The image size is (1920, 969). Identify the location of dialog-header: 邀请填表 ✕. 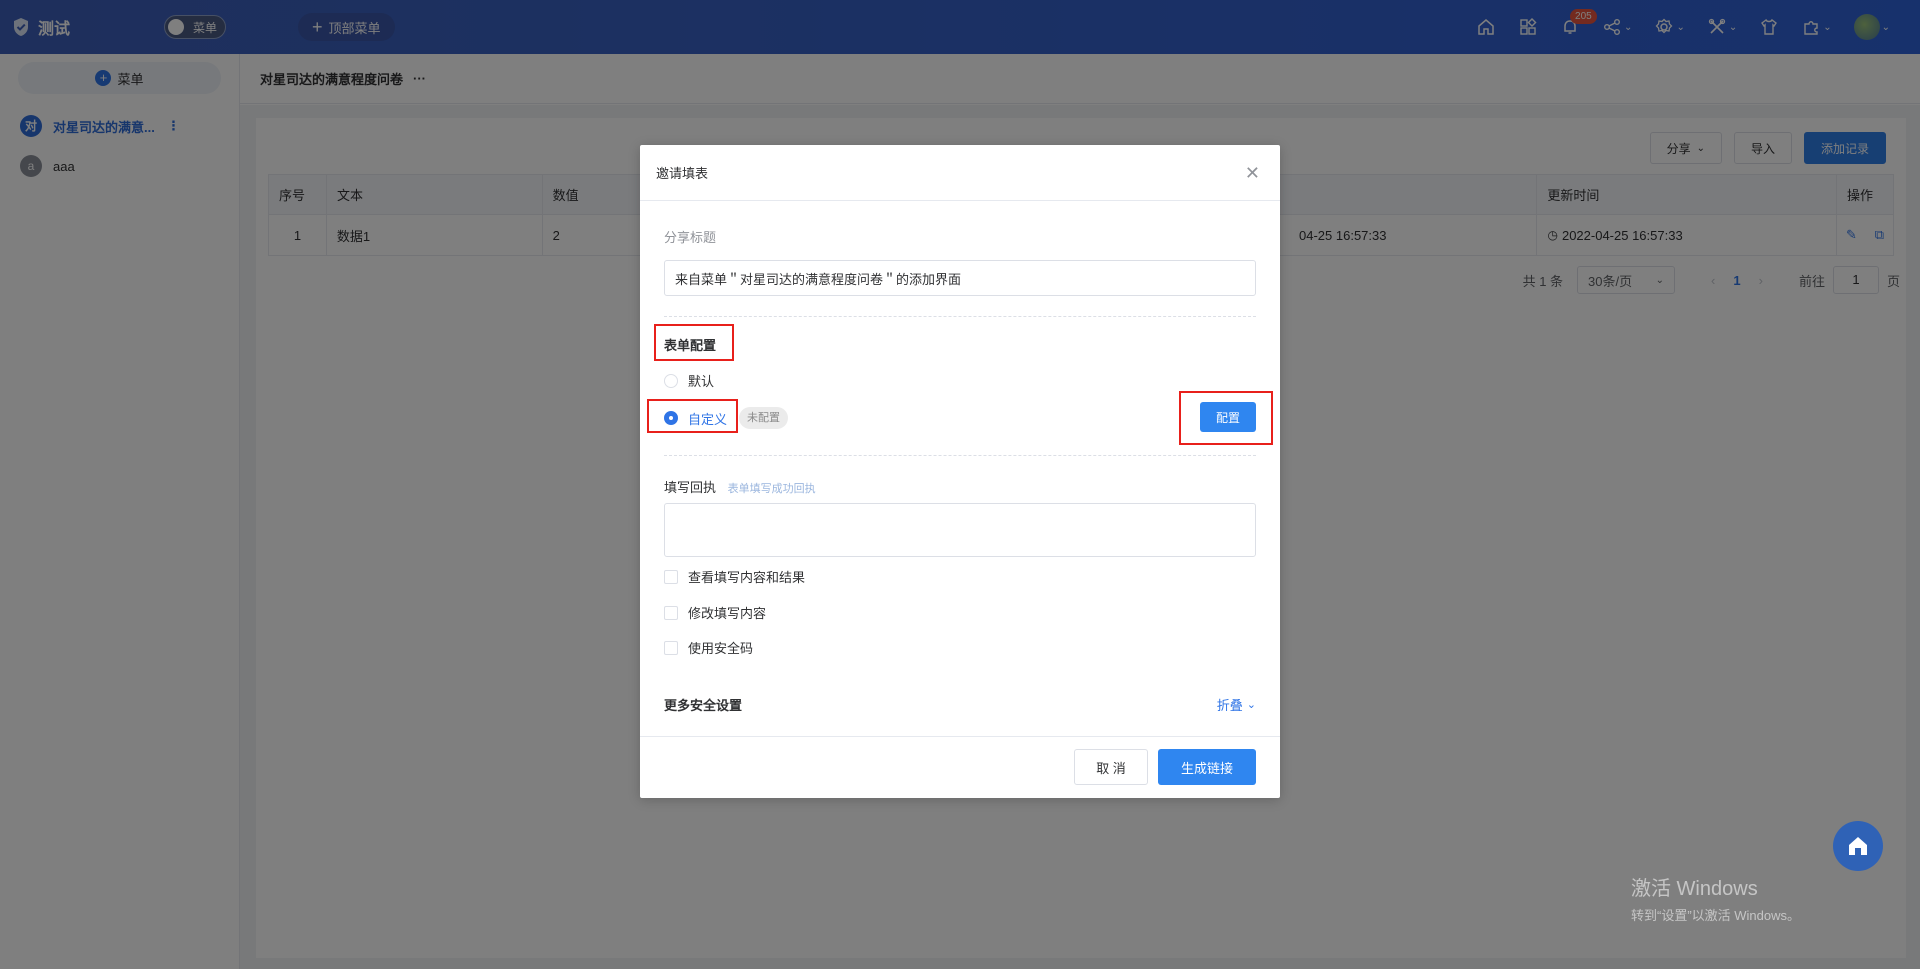
(960, 173).